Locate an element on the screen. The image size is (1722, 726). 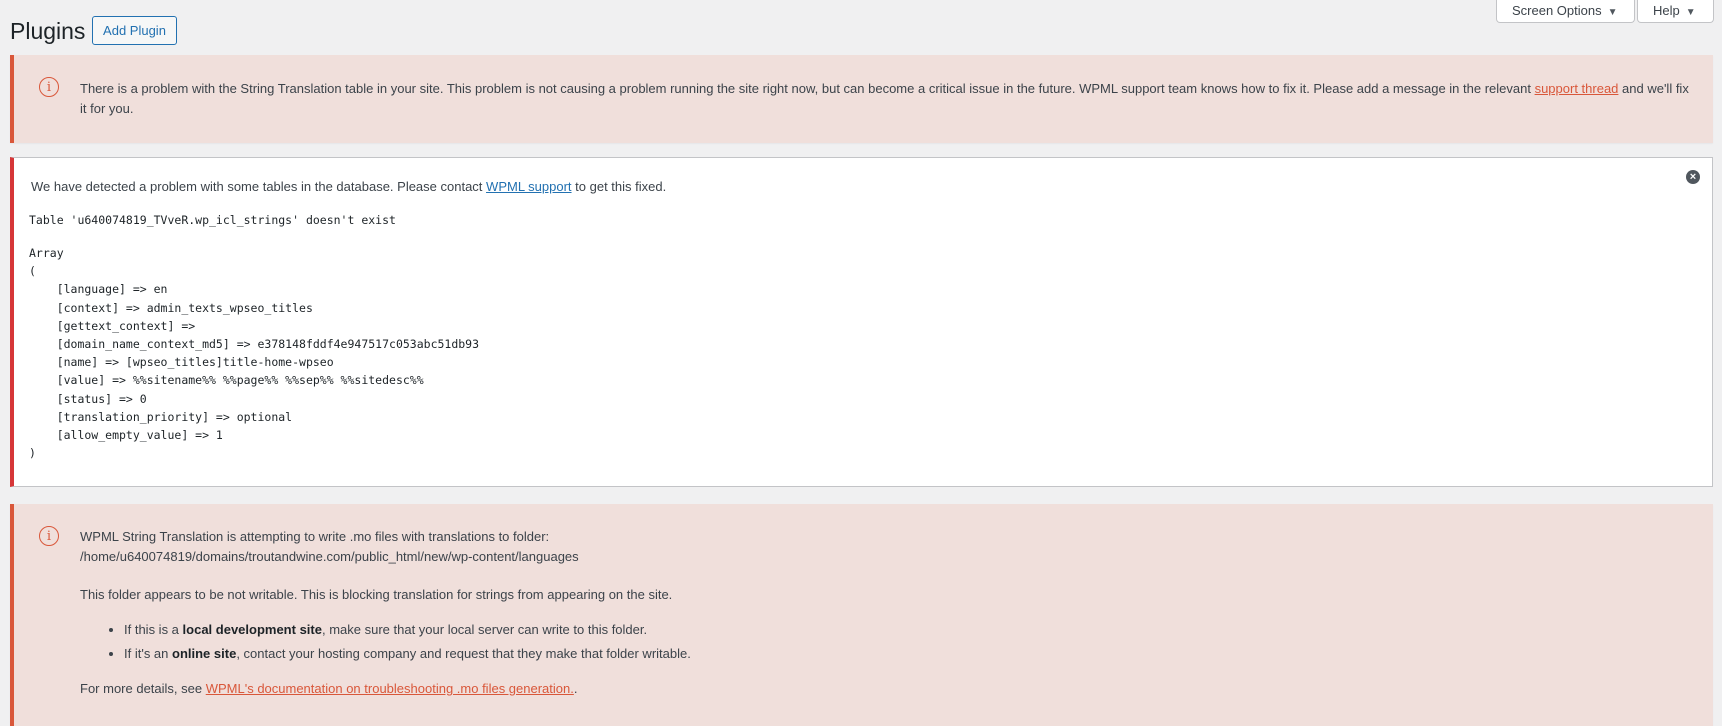
close-circle-icon: × is located at coordinates (1693, 177).